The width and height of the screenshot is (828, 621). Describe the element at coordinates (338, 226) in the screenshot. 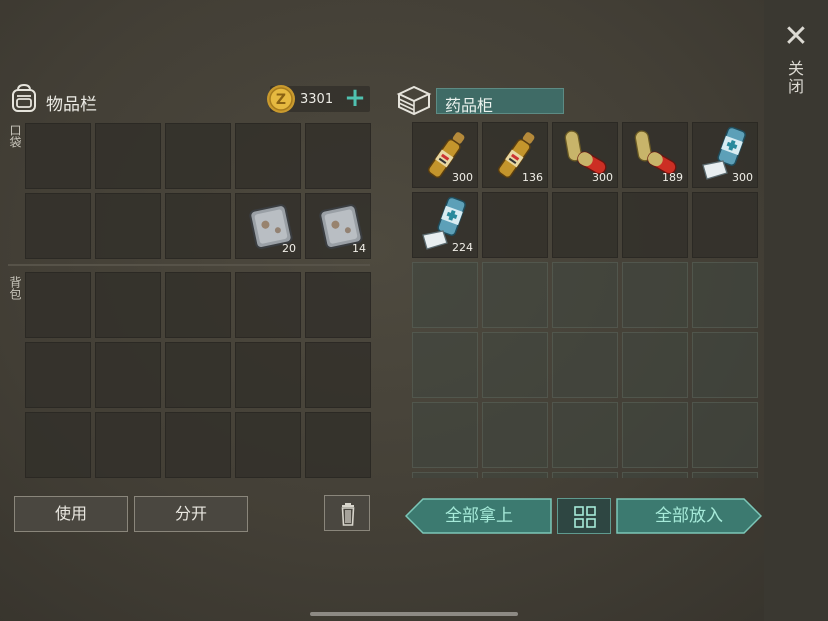

I see `pocket-slot-scrap-metal: 14` at that location.